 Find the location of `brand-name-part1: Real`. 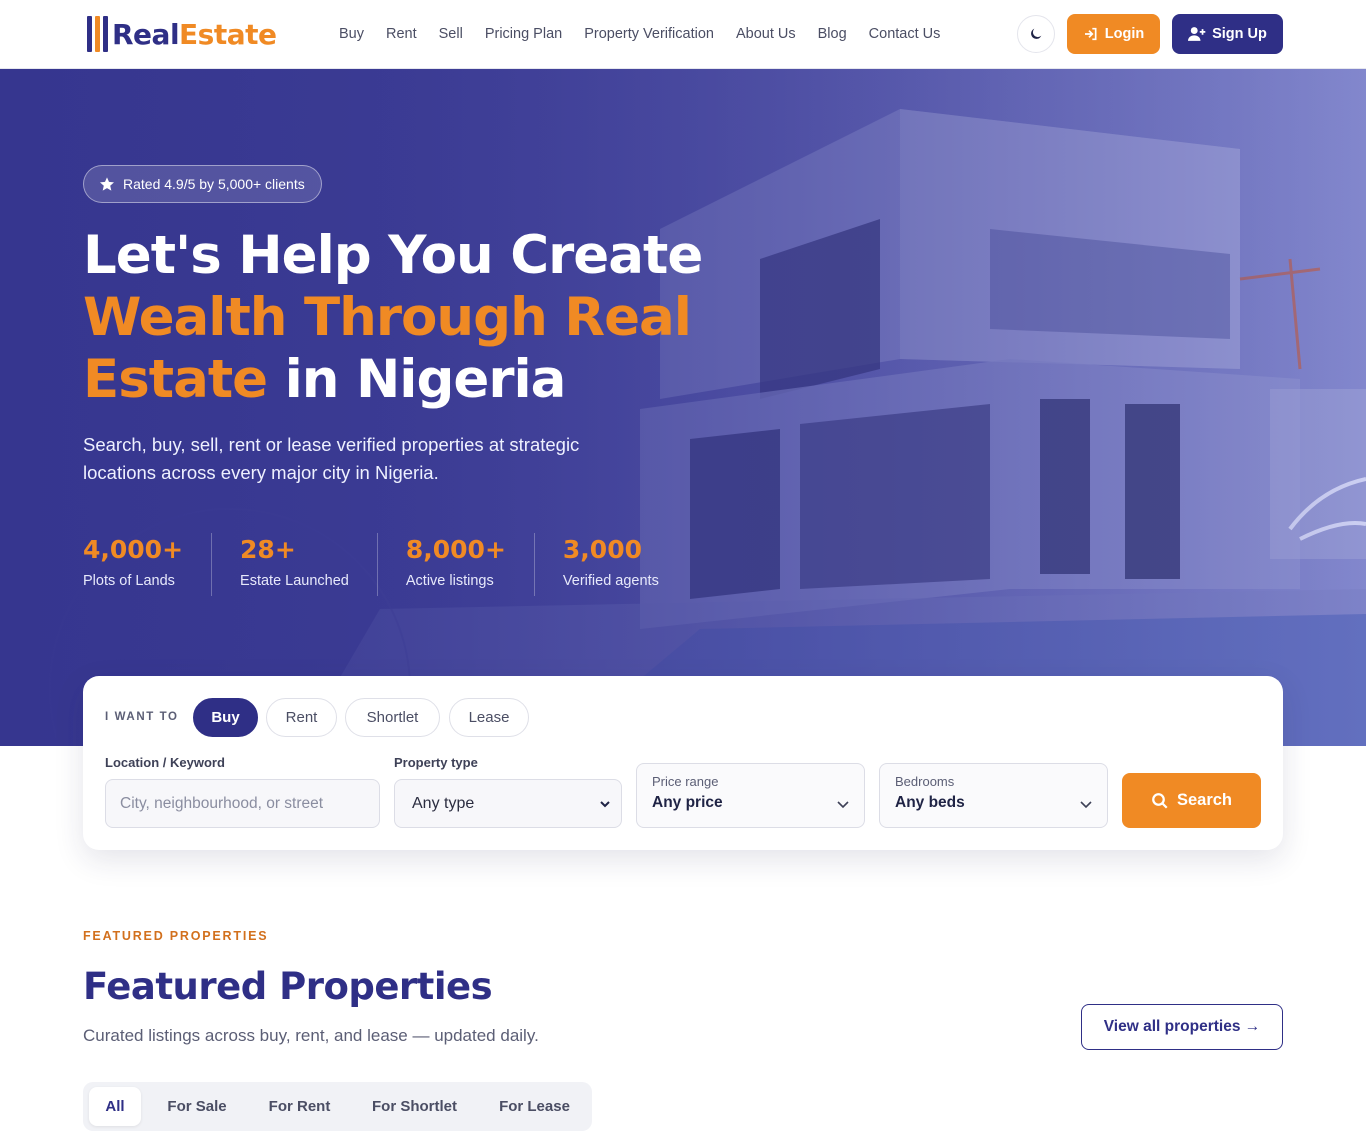

brand-name-part1: Real is located at coordinates (146, 34).